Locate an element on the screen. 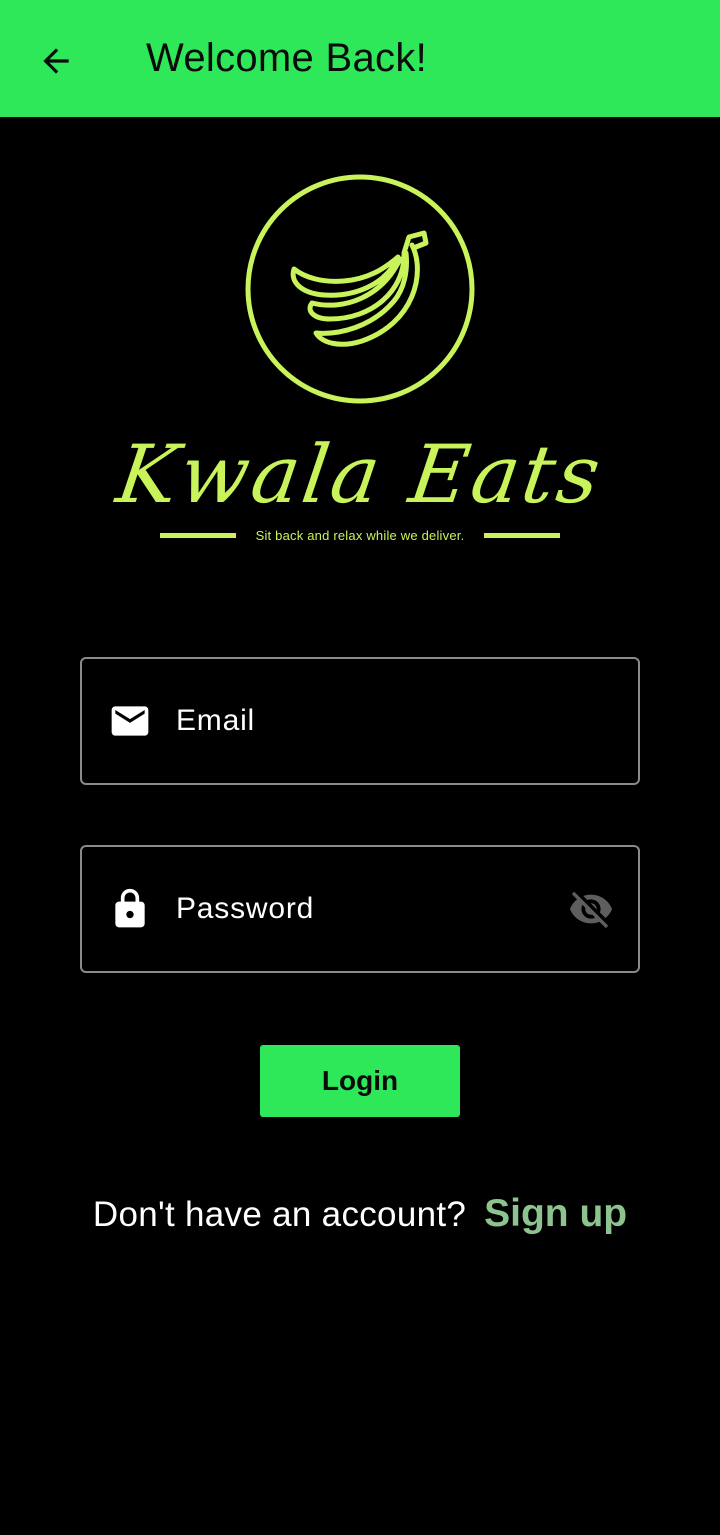  tagline-row: Sit back and relax while we deliver. is located at coordinates (360, 535).